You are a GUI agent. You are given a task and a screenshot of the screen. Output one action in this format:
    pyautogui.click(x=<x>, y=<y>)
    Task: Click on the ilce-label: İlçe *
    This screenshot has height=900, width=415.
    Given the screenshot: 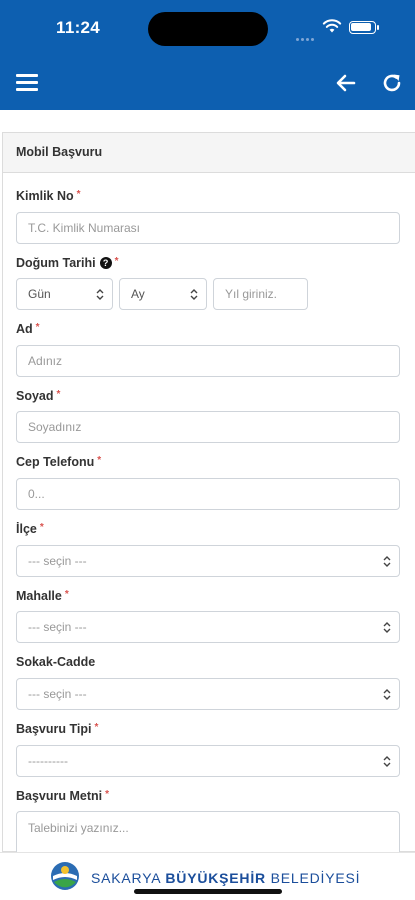 What is the action you would take?
    pyautogui.click(x=30, y=529)
    